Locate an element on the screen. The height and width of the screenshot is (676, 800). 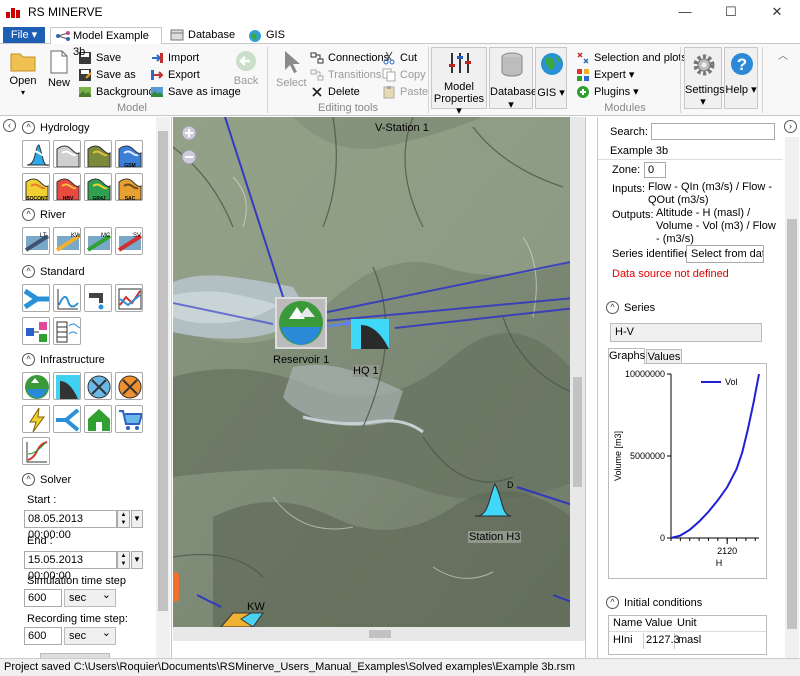
time-series-tool is located at coordinates (67, 331).